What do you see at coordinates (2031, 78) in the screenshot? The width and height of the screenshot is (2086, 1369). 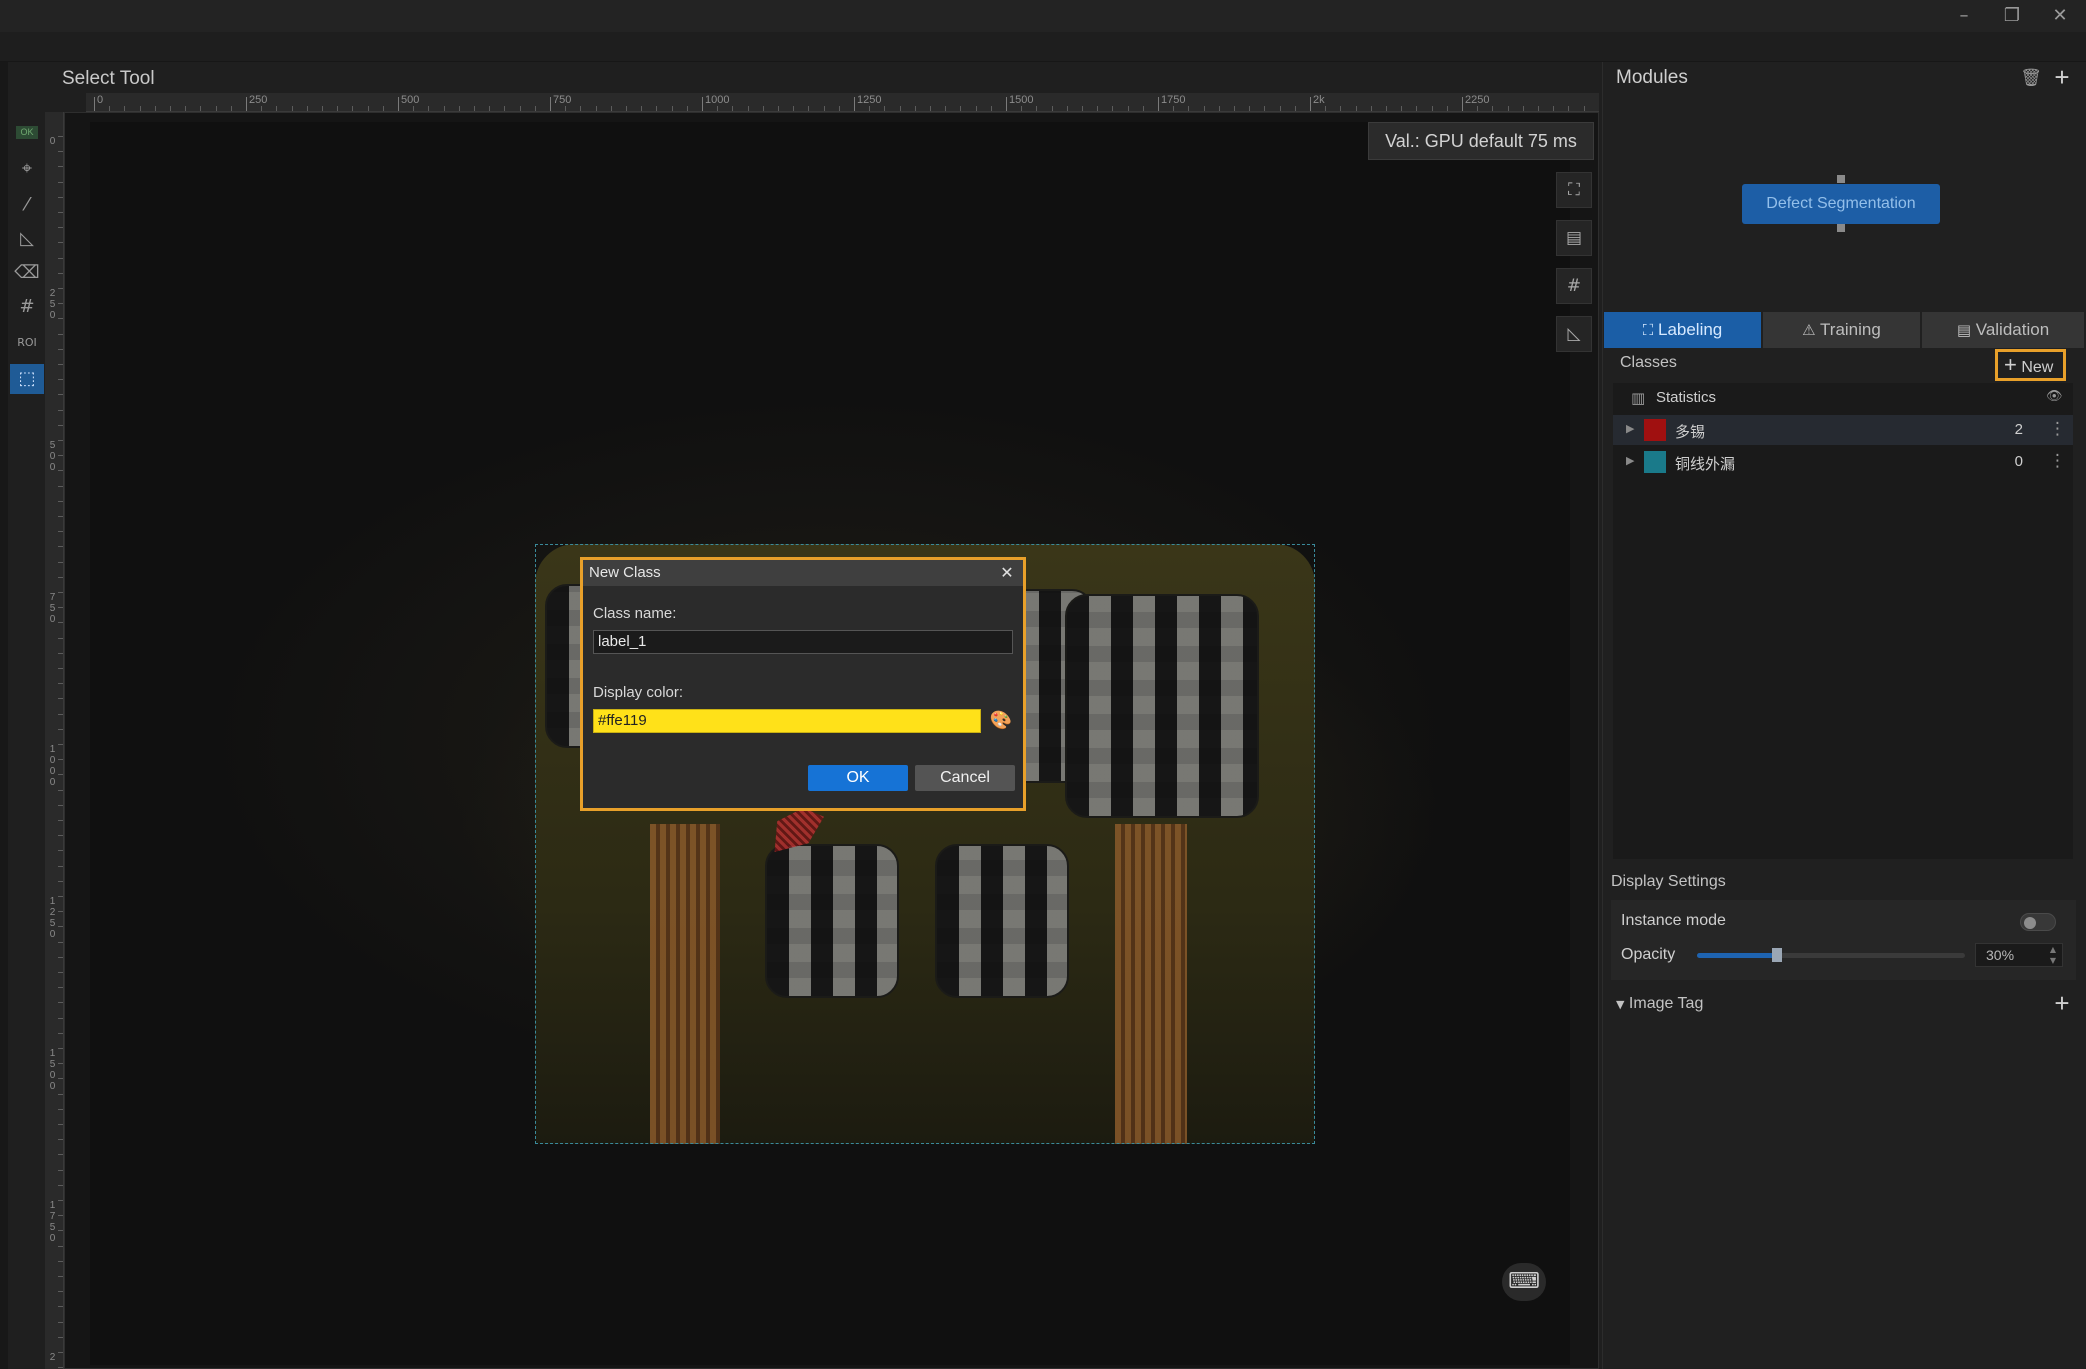 I see `trash-icon: 🗑` at bounding box center [2031, 78].